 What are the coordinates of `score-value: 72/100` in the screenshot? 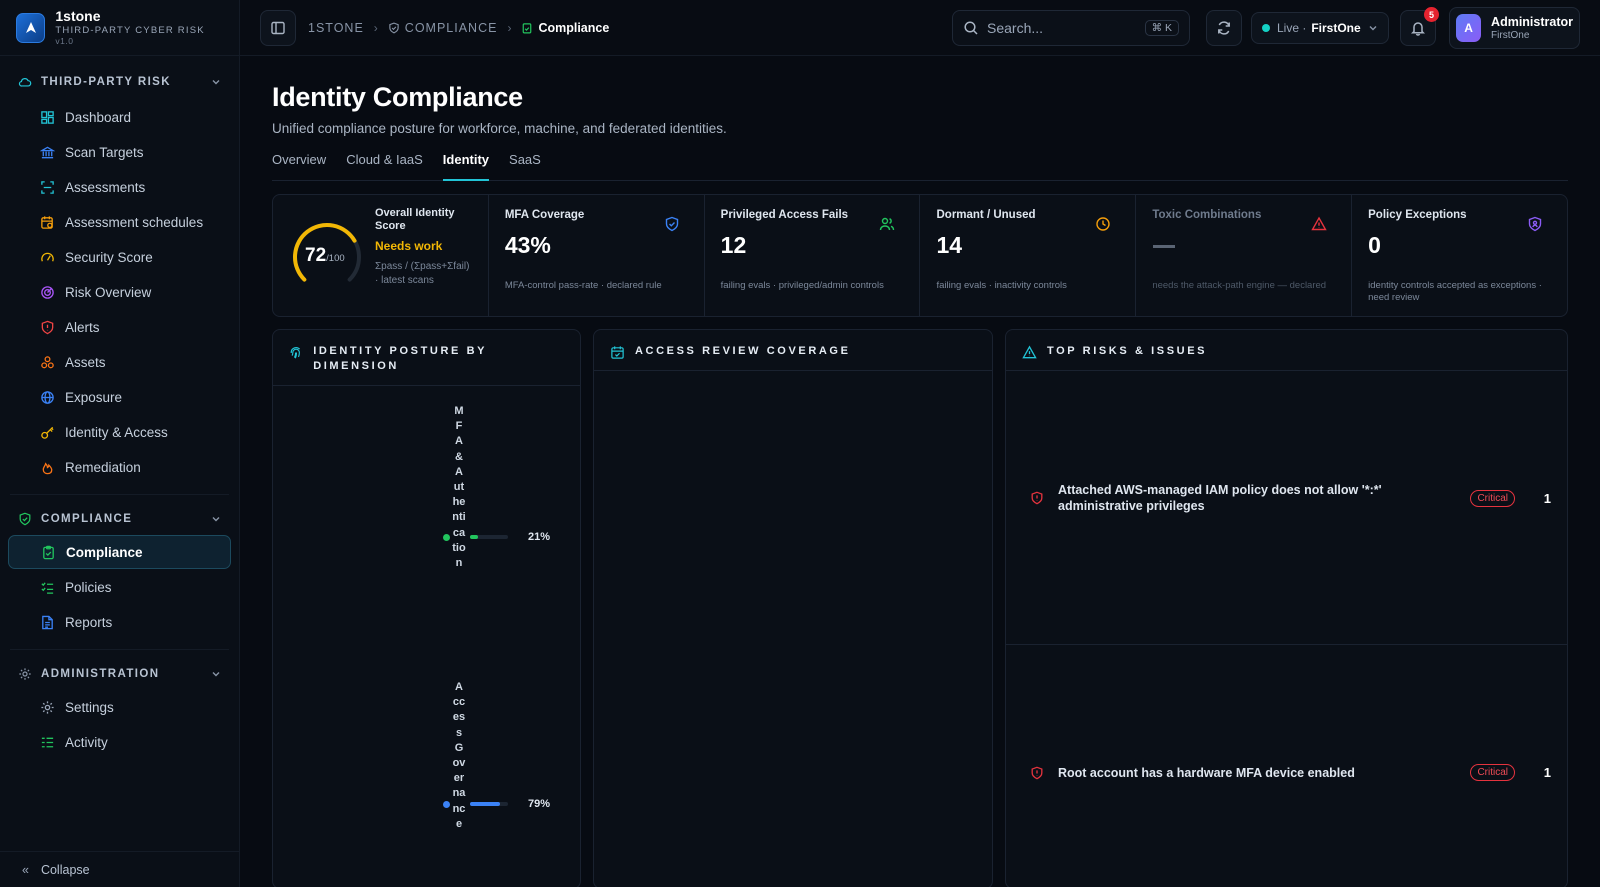 It's located at (325, 255).